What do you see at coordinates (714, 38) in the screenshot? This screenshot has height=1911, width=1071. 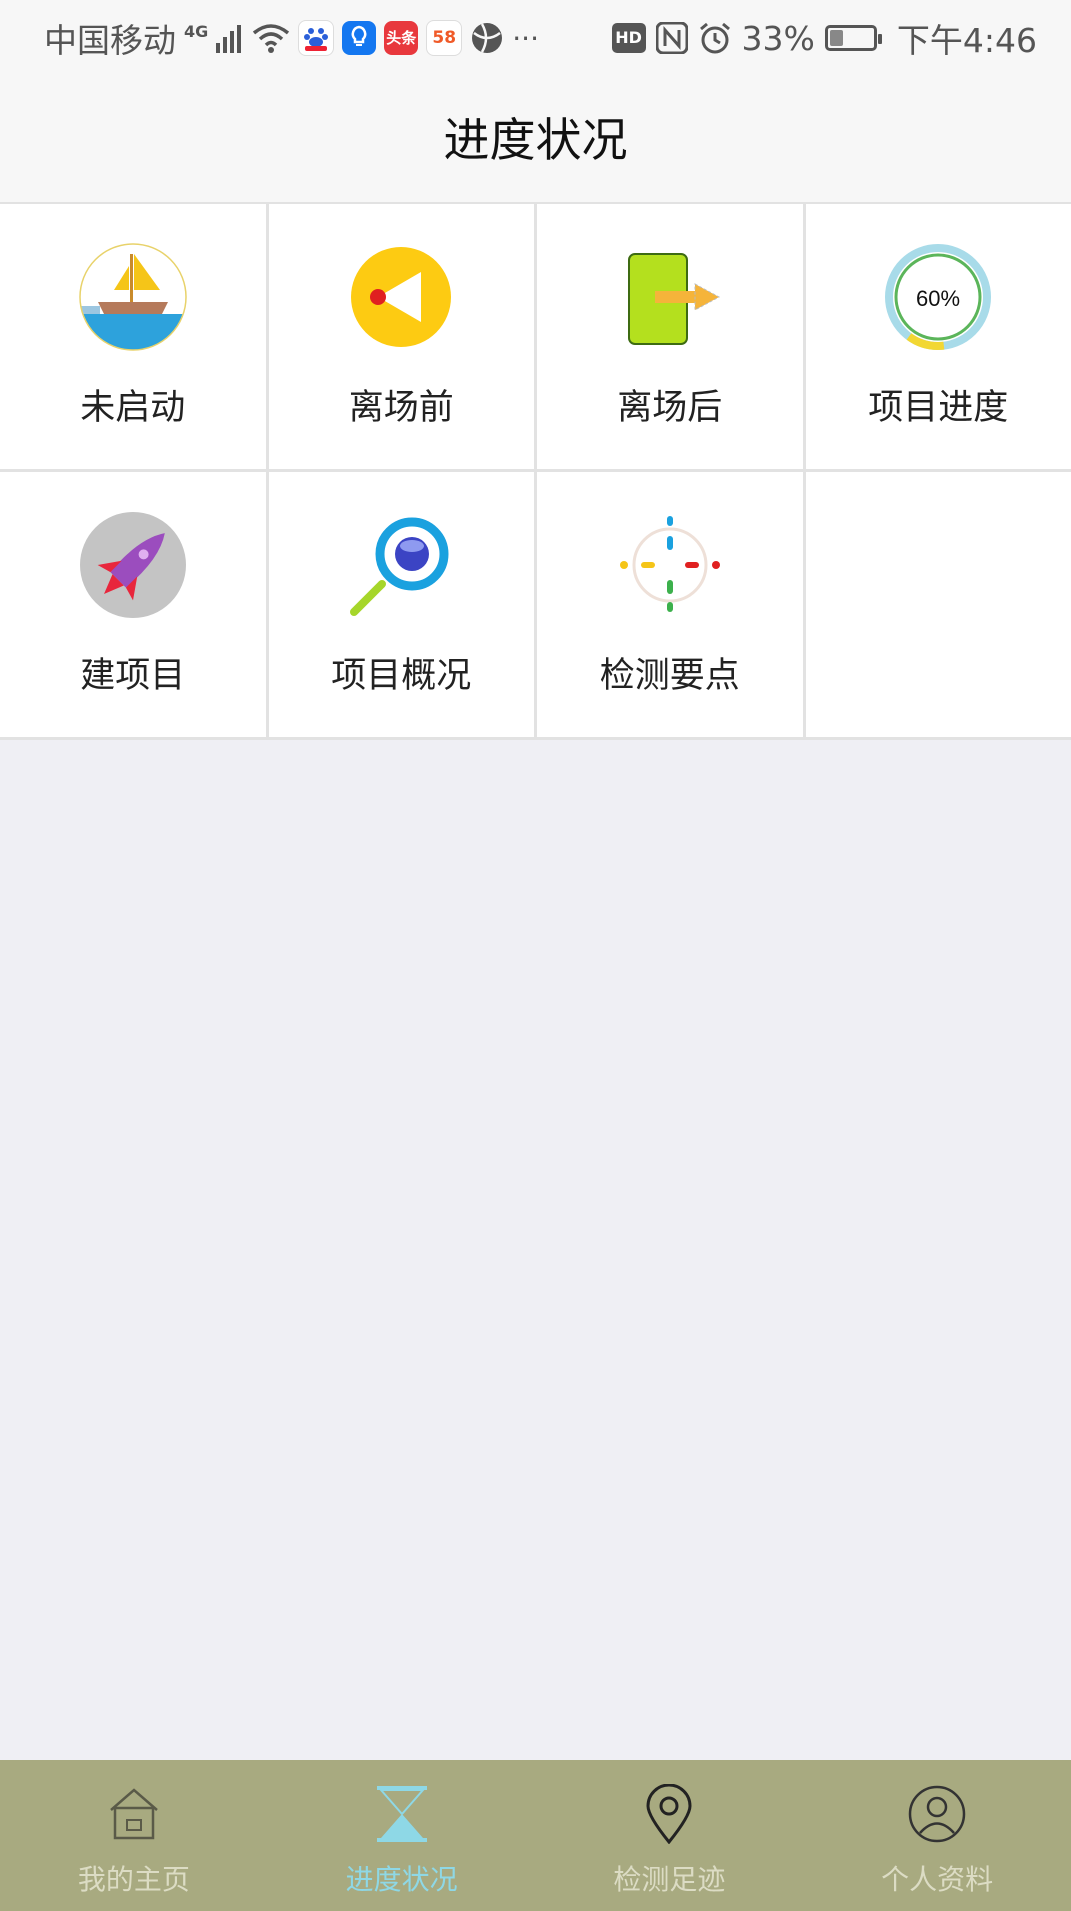 I see `alarm-icon` at bounding box center [714, 38].